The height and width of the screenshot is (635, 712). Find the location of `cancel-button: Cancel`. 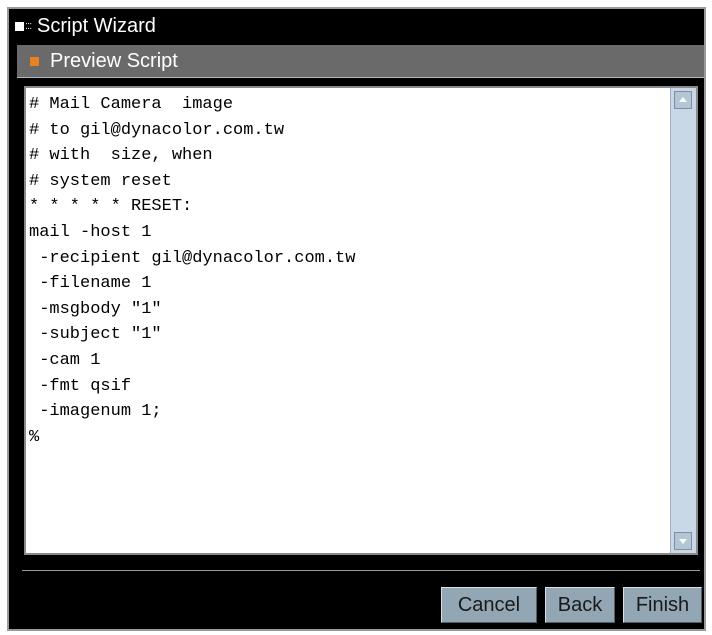

cancel-button: Cancel is located at coordinates (489, 605).